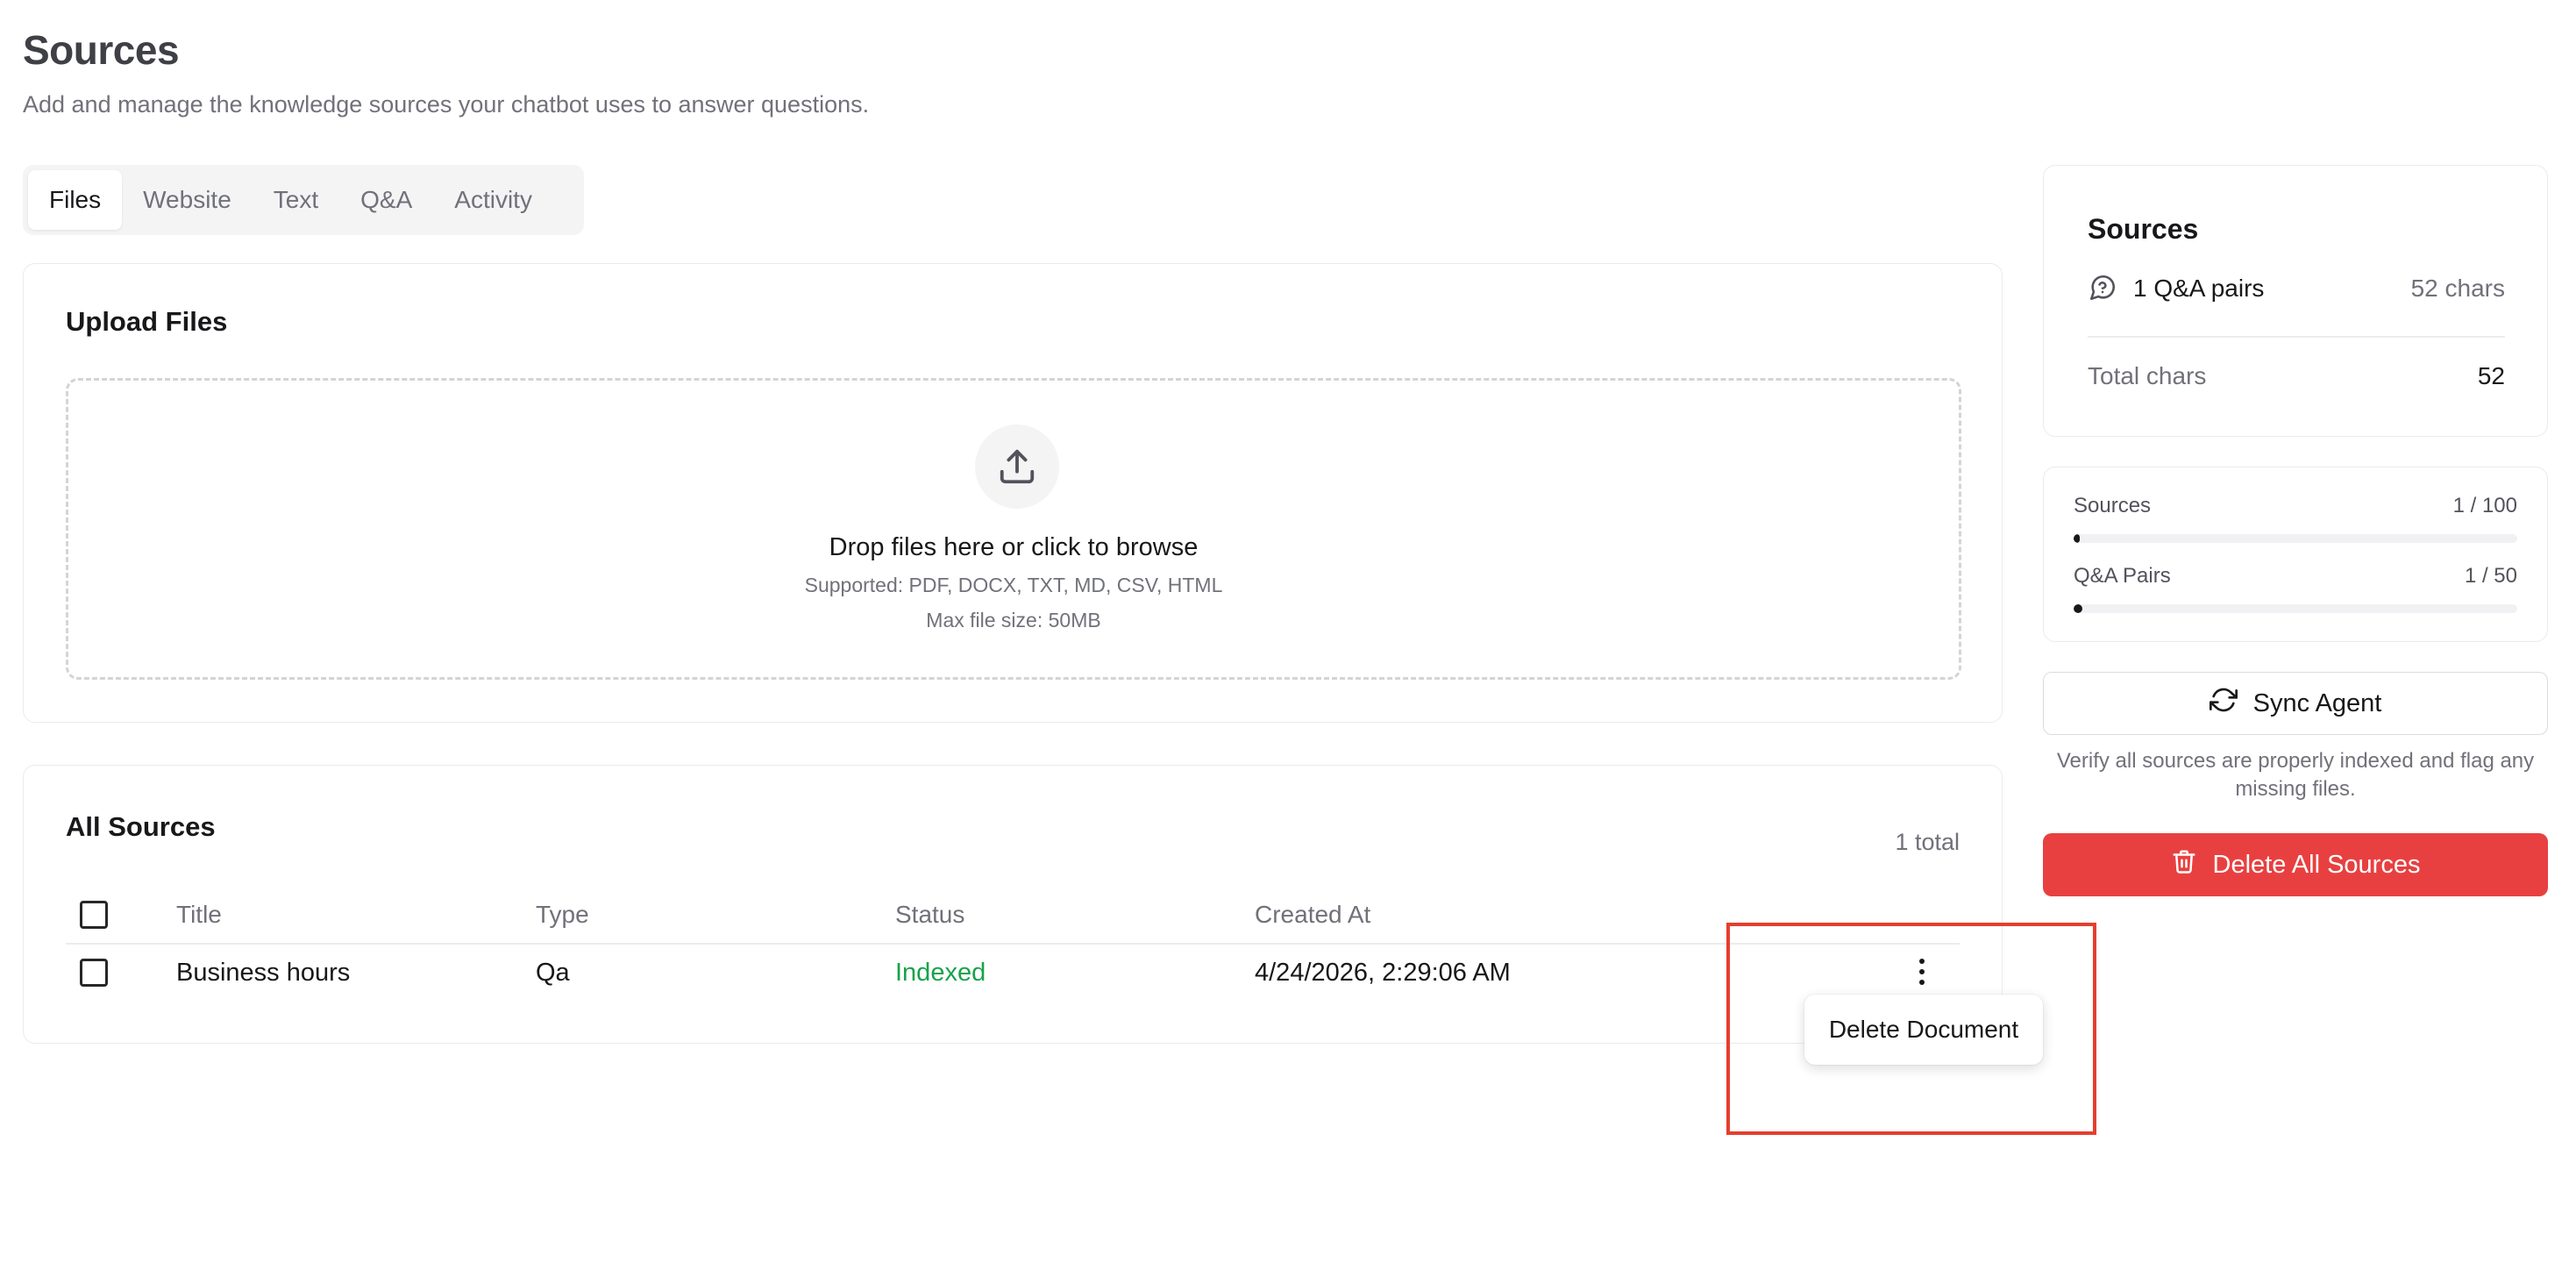 This screenshot has width=2576, height=1284. Describe the element at coordinates (2078, 608) in the screenshot. I see `qa-progress-fill` at that location.